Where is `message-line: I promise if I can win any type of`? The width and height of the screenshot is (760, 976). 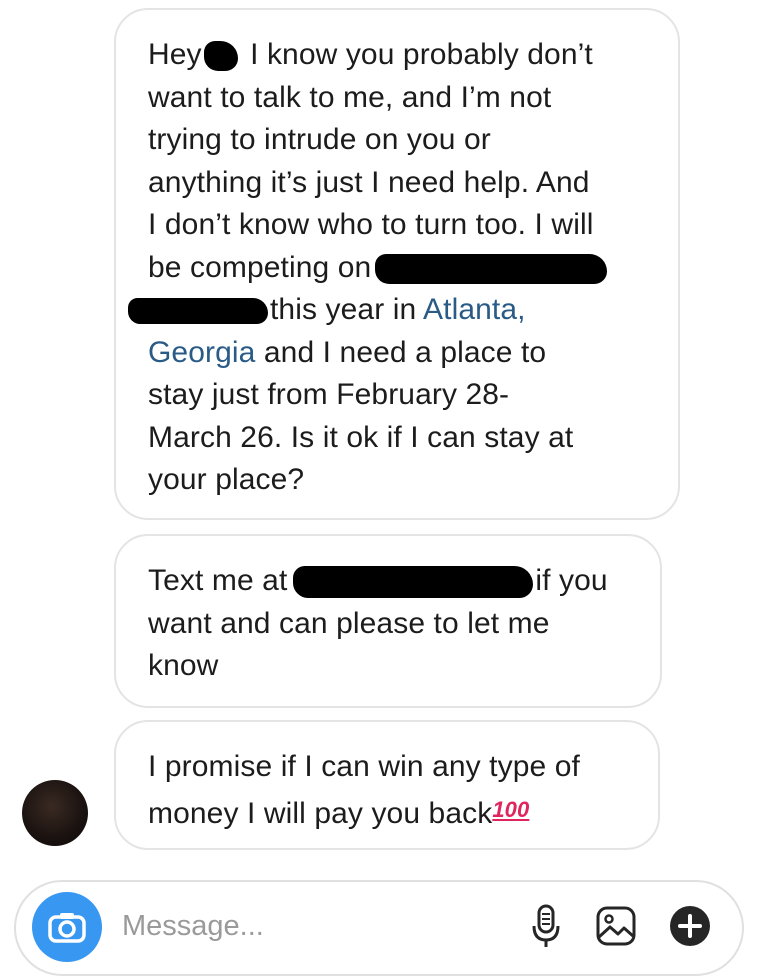
message-line: I promise if I can win any type of is located at coordinates (364, 766).